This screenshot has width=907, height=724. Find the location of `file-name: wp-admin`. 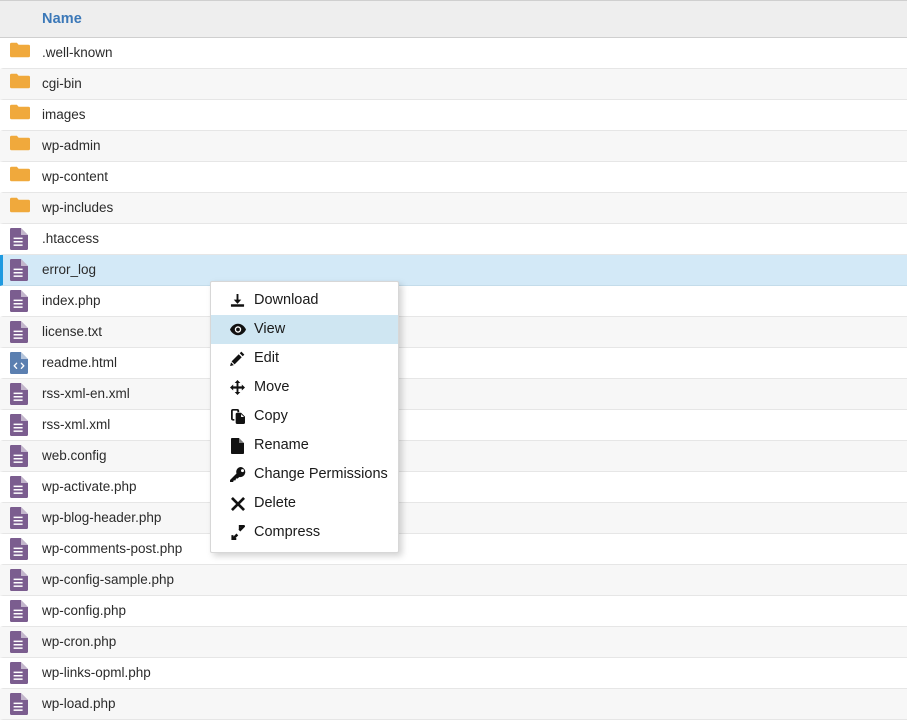

file-name: wp-admin is located at coordinates (71, 146).